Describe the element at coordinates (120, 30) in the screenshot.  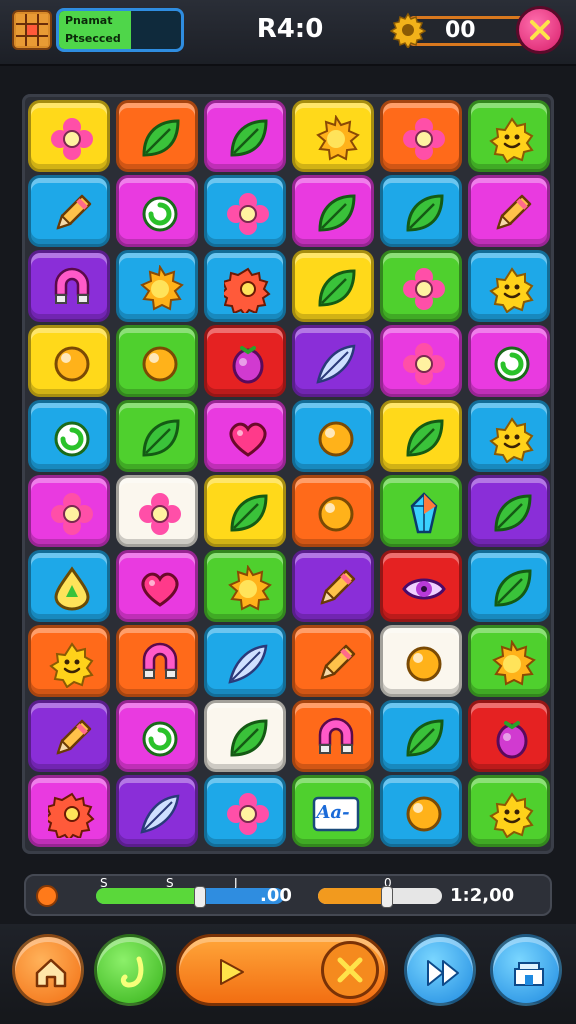
I see `player-profile: Pnamat Ptsecced` at that location.